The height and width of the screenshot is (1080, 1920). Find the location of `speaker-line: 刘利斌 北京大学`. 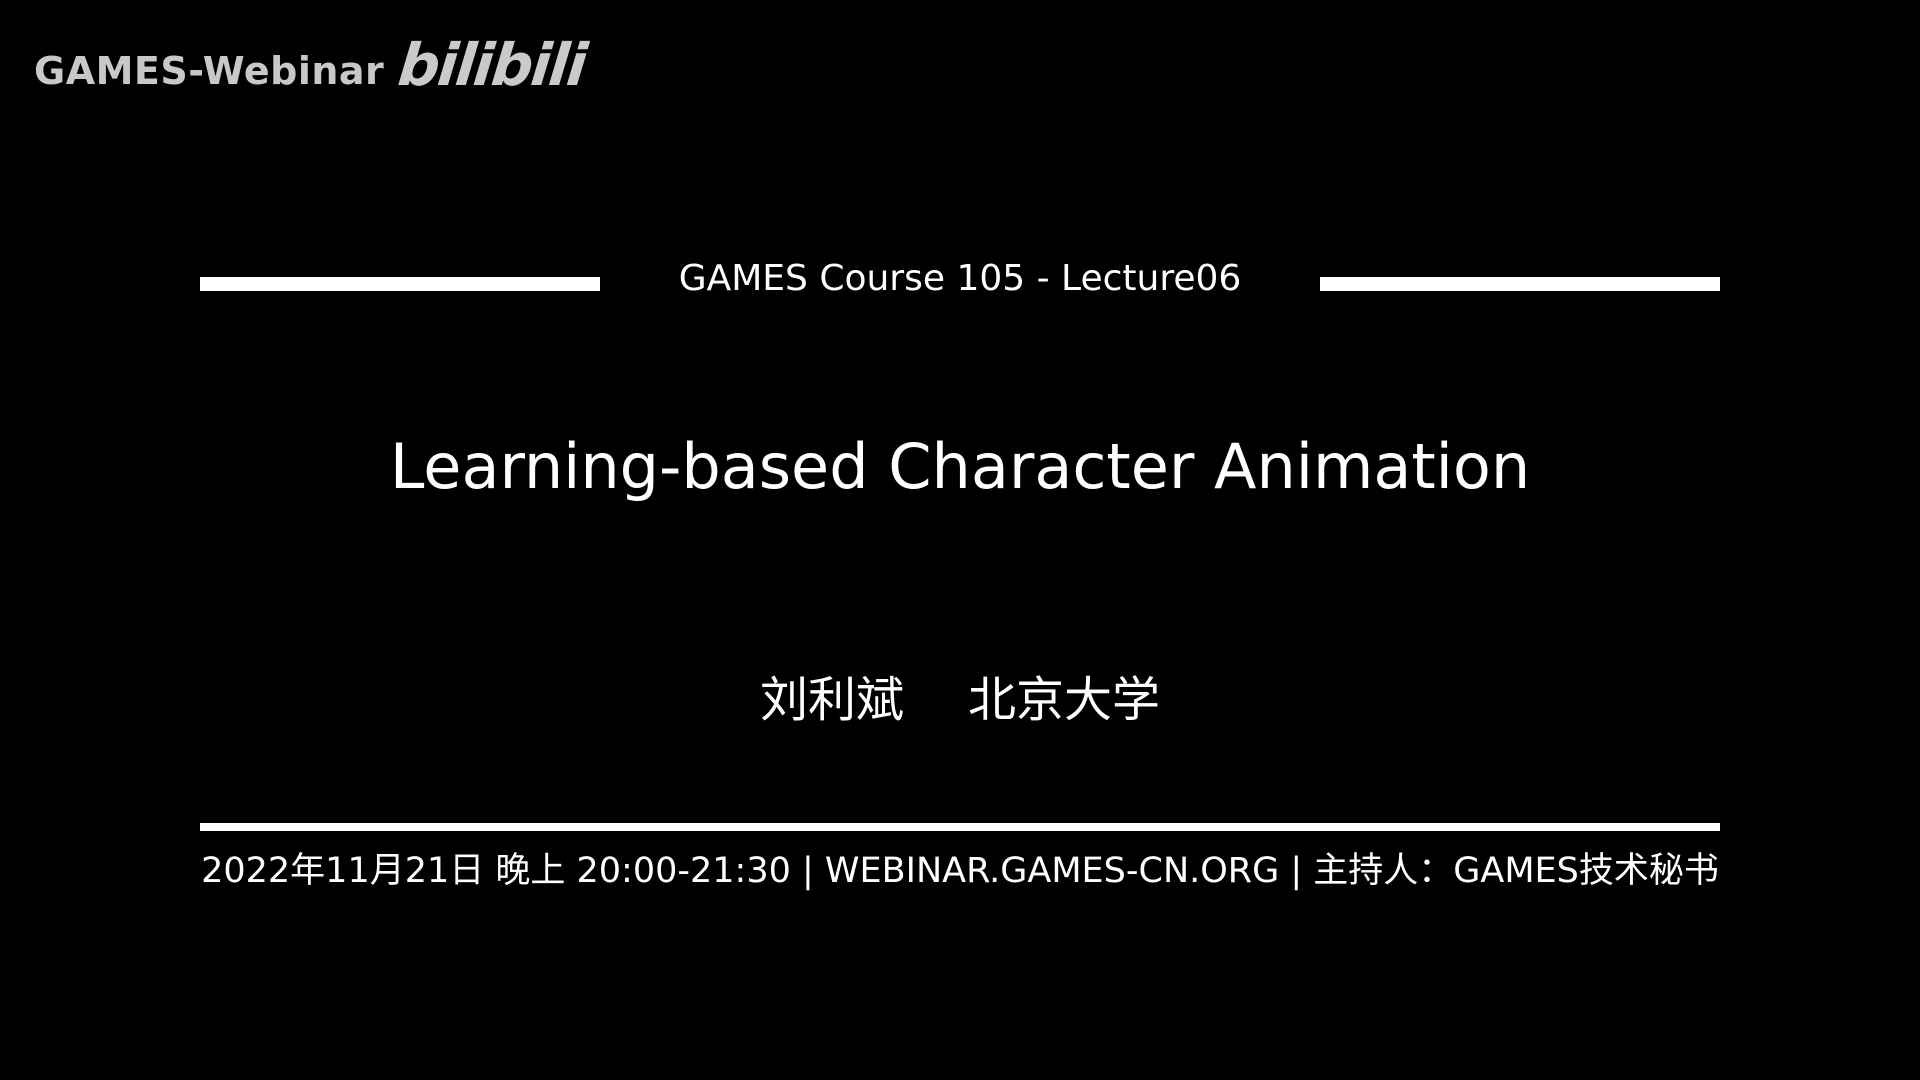

speaker-line: 刘利斌 北京大学 is located at coordinates (960, 695).